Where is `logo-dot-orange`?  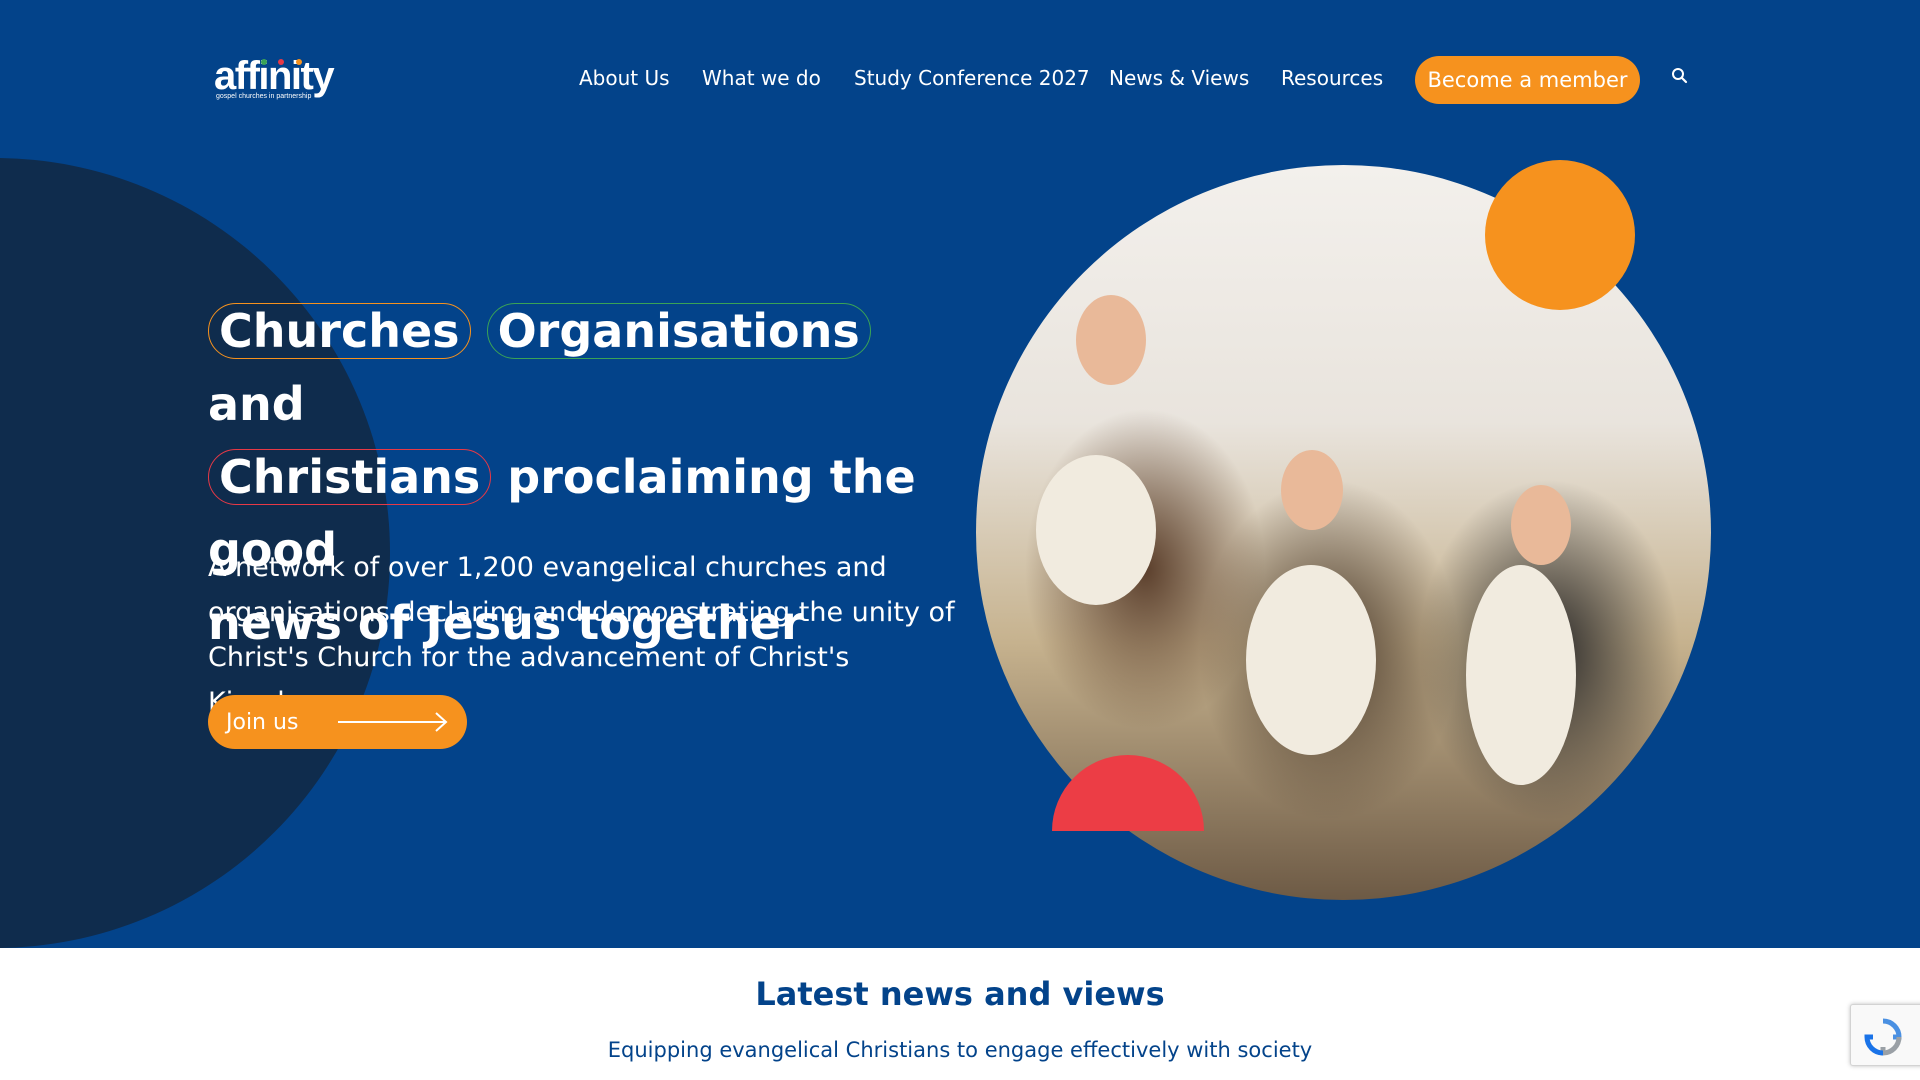 logo-dot-orange is located at coordinates (299, 62).